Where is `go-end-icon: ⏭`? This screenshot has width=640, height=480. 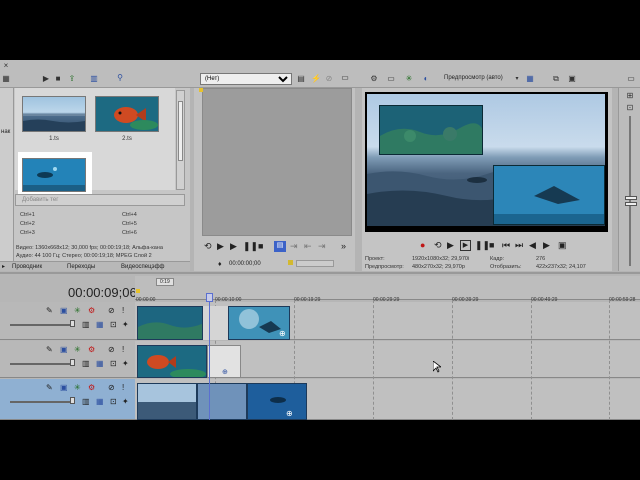
go-end-icon: ⏭ is located at coordinates (519, 245).